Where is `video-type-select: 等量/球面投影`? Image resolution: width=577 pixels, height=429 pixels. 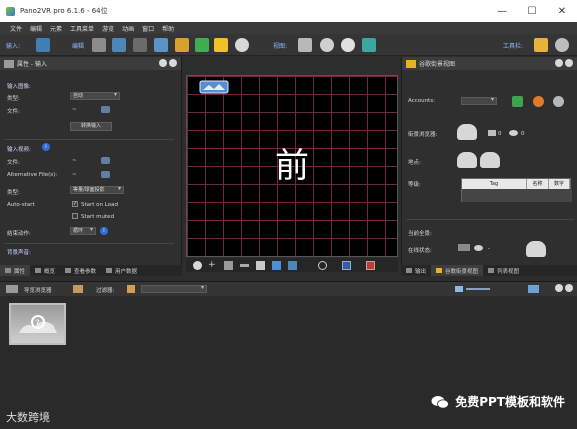
video-type-select: 等量/球面投影 is located at coordinates (97, 190).